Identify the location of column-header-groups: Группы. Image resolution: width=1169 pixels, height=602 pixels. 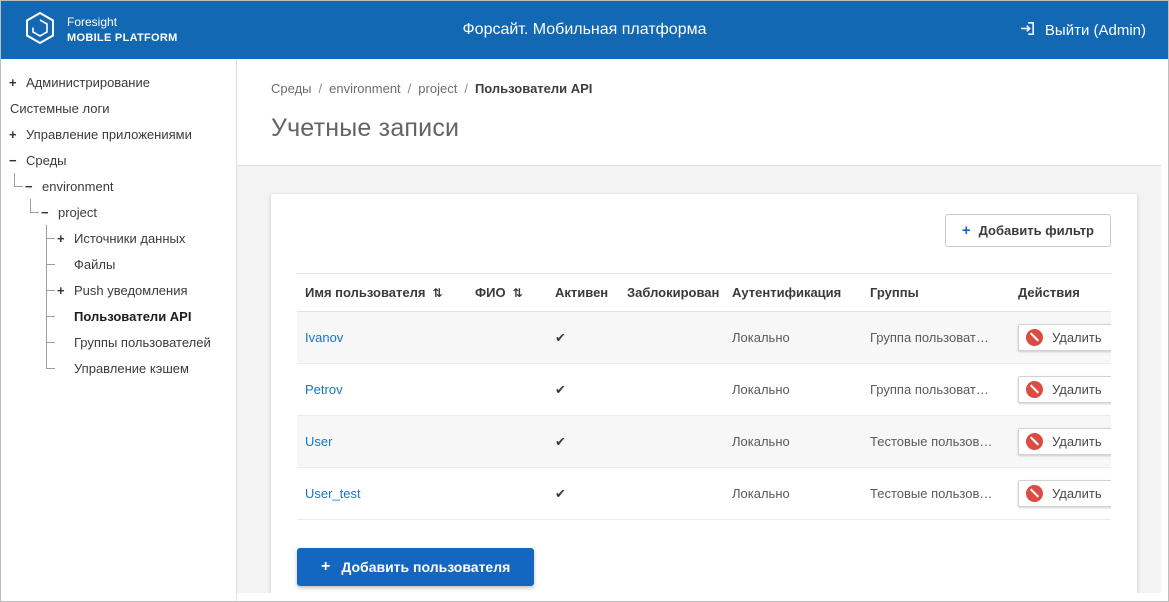
(936, 292).